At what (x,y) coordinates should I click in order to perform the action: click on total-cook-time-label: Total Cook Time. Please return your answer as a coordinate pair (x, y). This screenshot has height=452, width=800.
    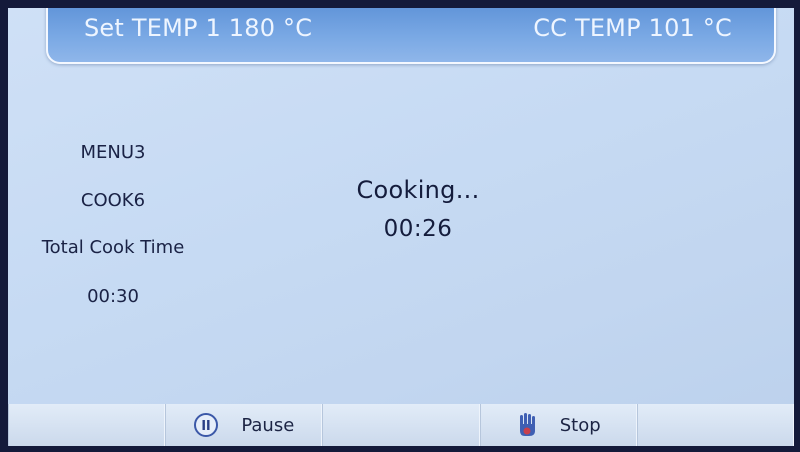
    Looking at the image, I should click on (113, 247).